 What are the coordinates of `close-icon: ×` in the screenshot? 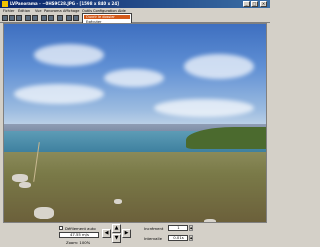 It's located at (263, 4).